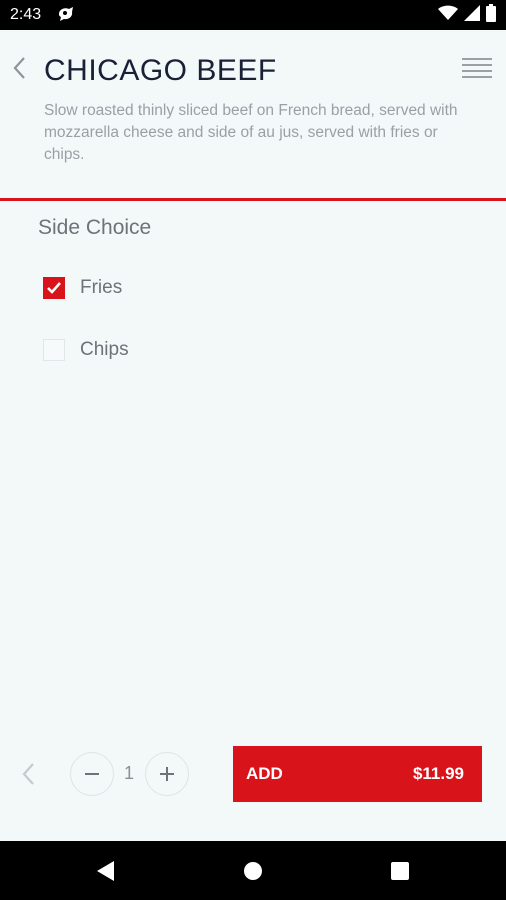 Image resolution: width=506 pixels, height=900 pixels. I want to click on fries-checkbox, so click(54, 288).